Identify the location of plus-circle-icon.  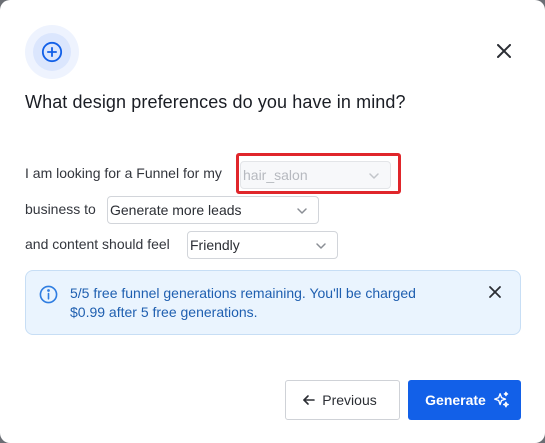
(52, 52).